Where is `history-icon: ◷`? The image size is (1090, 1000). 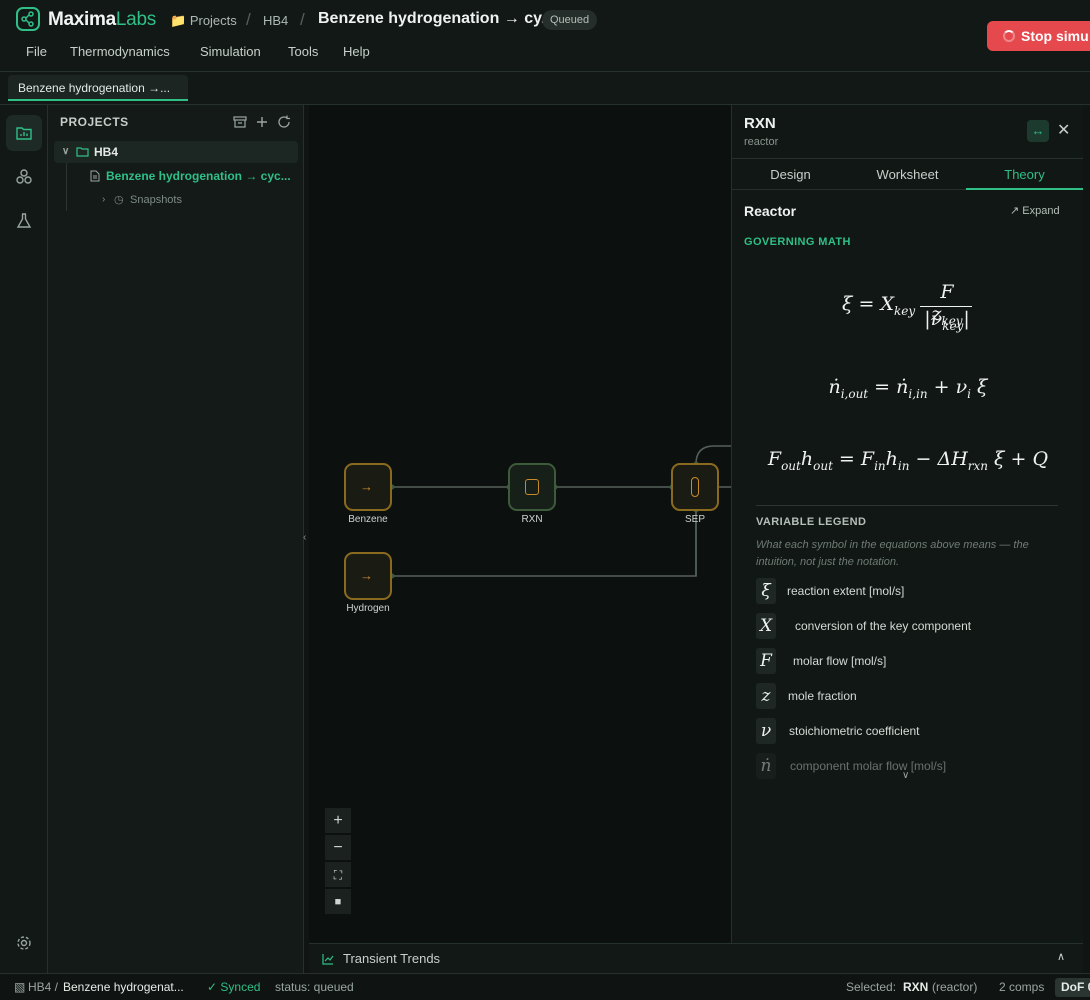 history-icon: ◷ is located at coordinates (119, 200).